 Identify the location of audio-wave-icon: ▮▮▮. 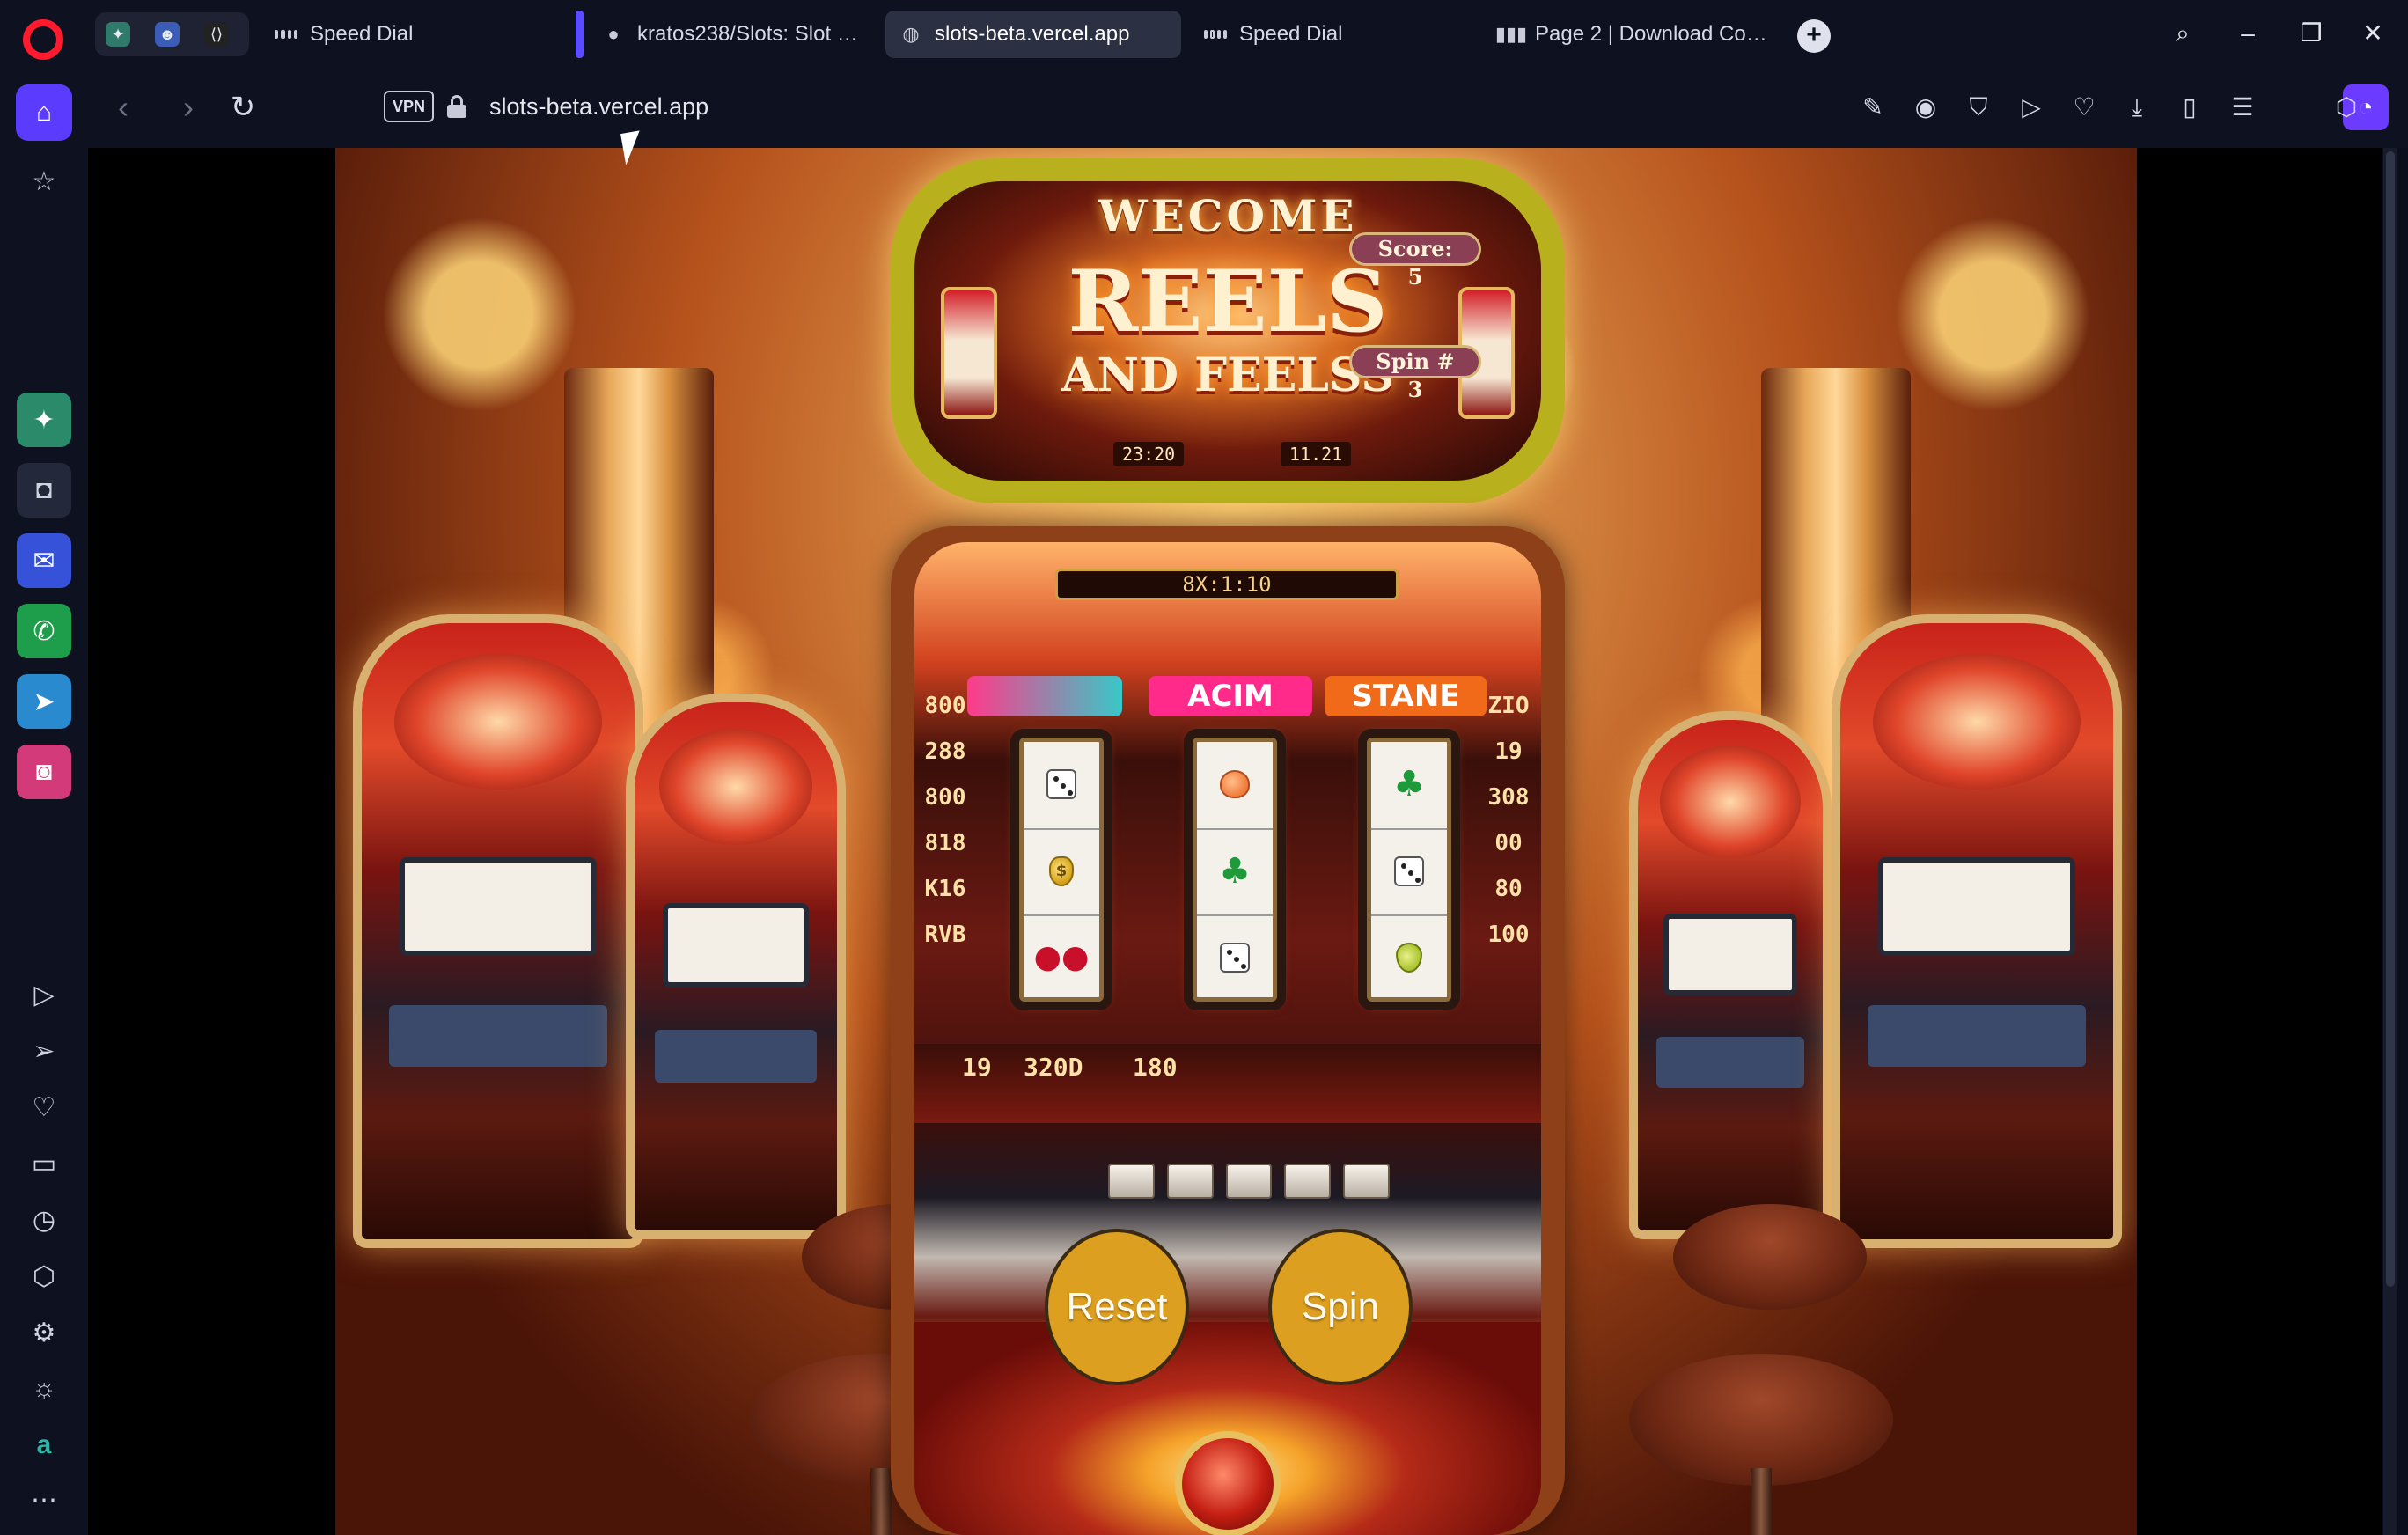
(1511, 34).